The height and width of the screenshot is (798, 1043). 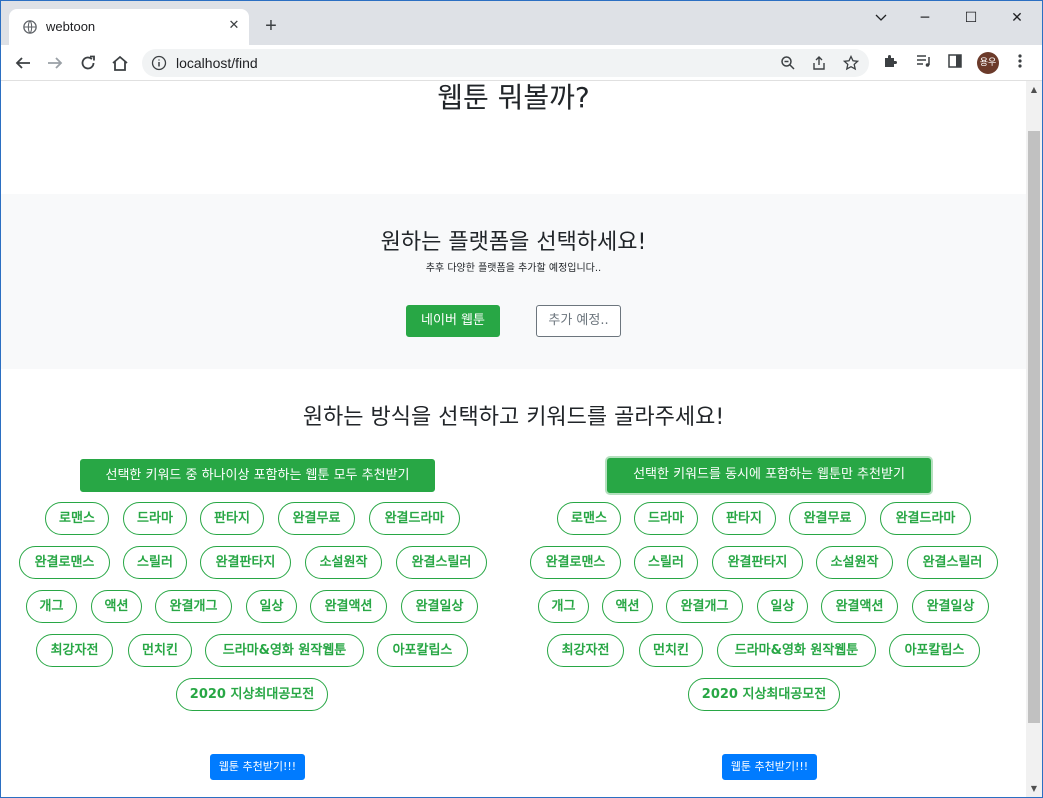 I want to click on forward-arrow-icon, so click(x=55, y=63).